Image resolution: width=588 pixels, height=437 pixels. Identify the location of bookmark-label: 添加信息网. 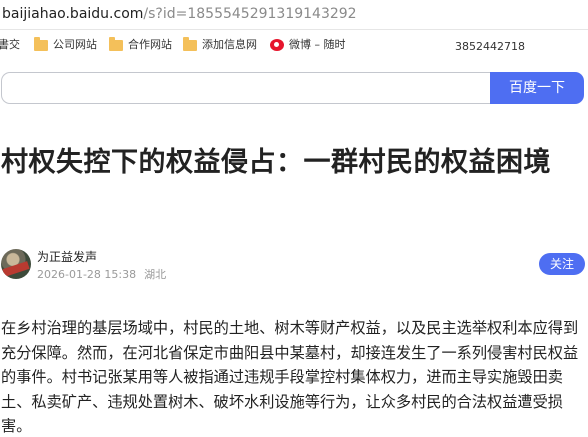
(229, 44).